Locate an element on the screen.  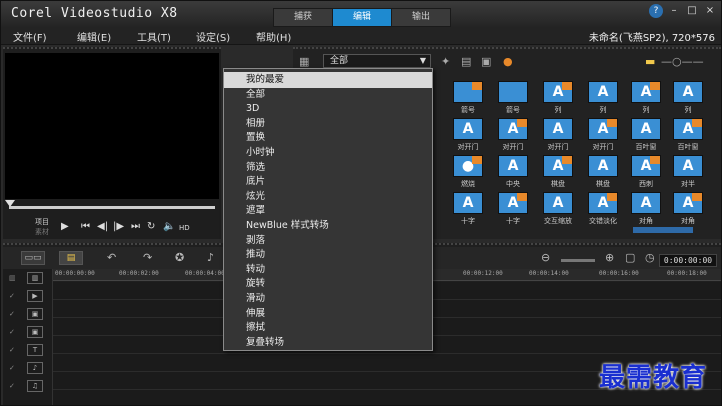
record-capture-icon: ✪ is located at coordinates (179, 257).